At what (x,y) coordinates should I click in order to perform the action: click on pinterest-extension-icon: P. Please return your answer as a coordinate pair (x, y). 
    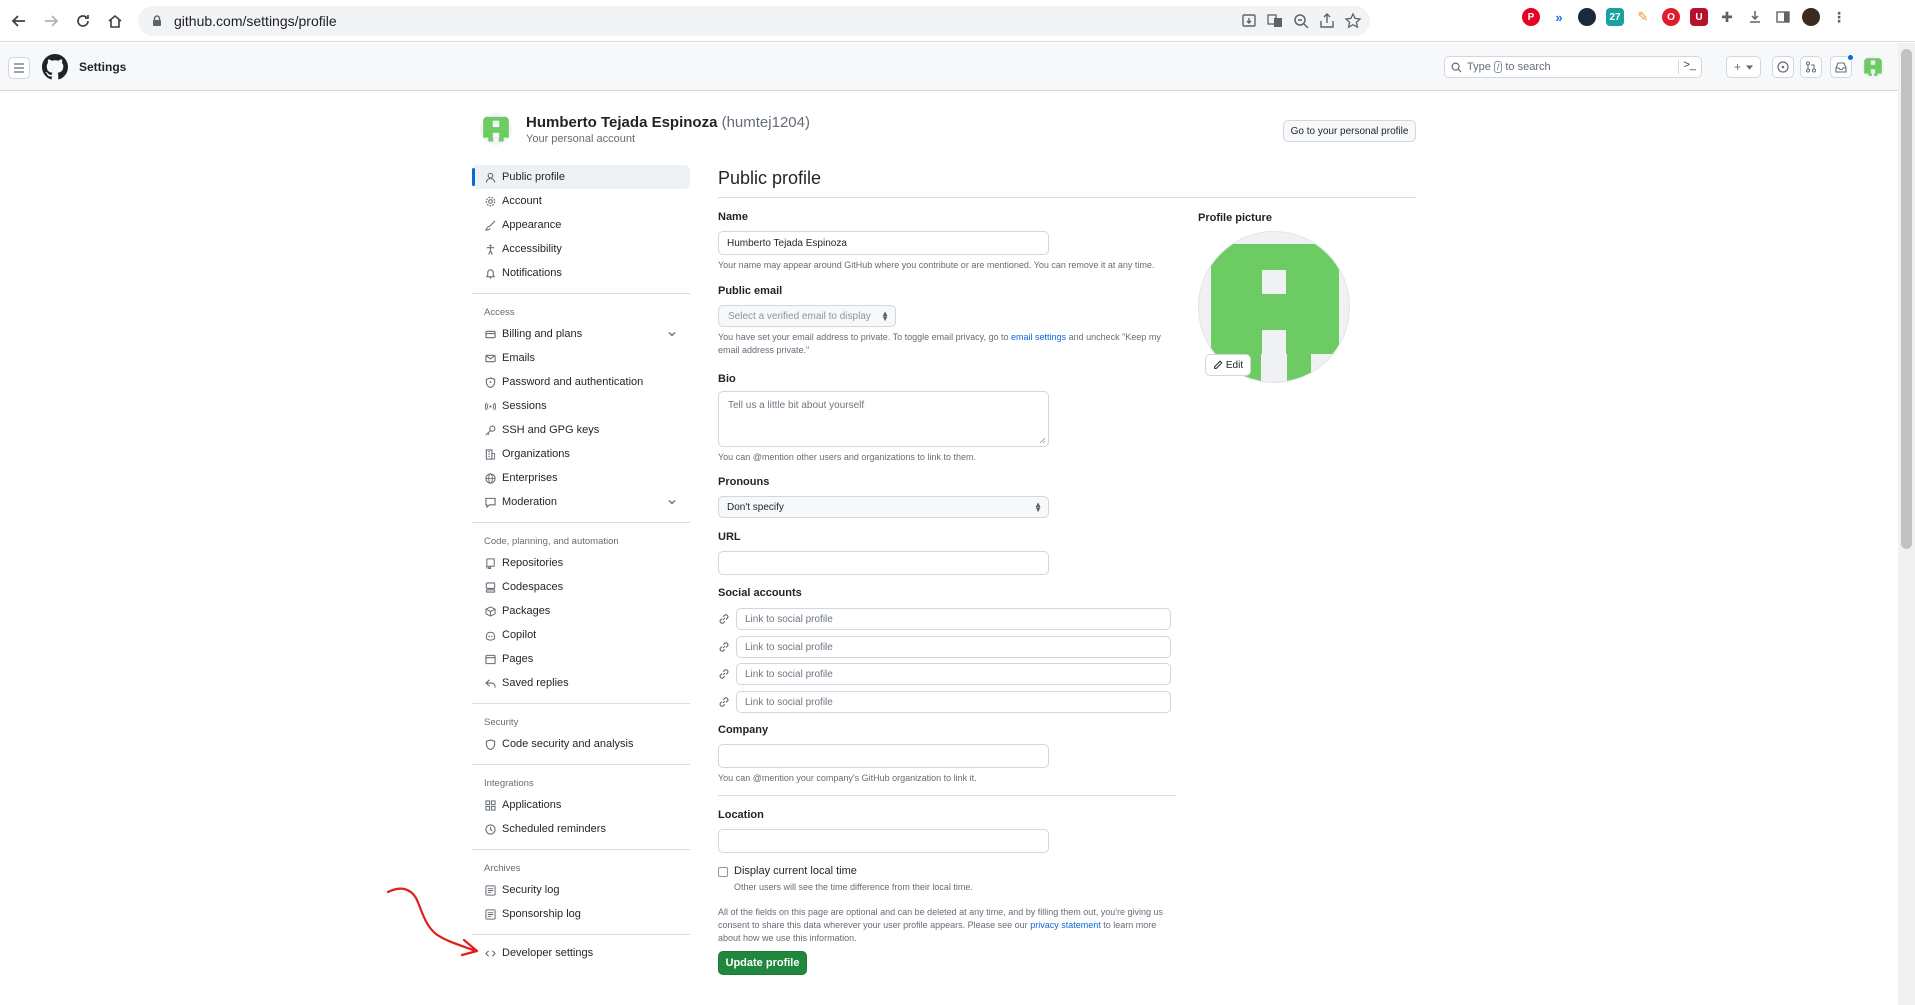
    Looking at the image, I should click on (1531, 17).